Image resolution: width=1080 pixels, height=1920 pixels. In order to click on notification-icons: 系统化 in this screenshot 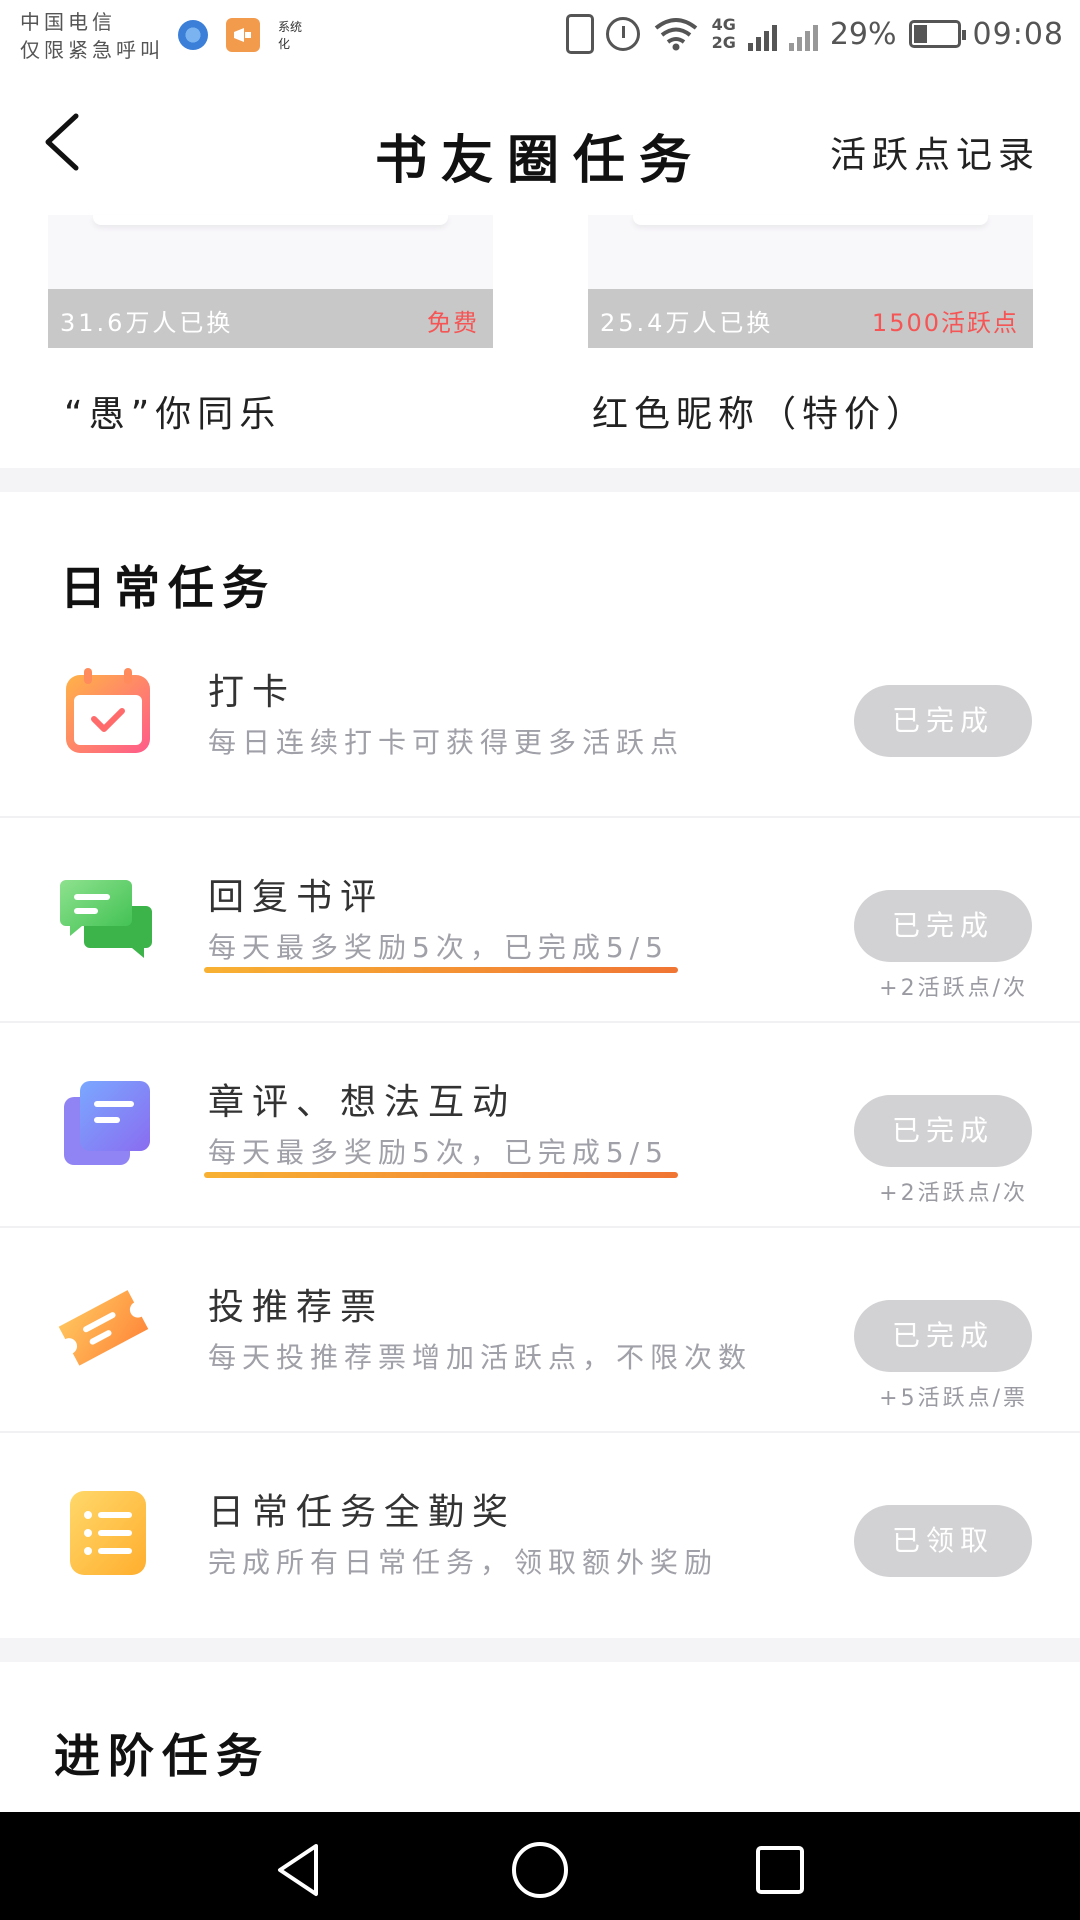, I will do `click(245, 35)`.